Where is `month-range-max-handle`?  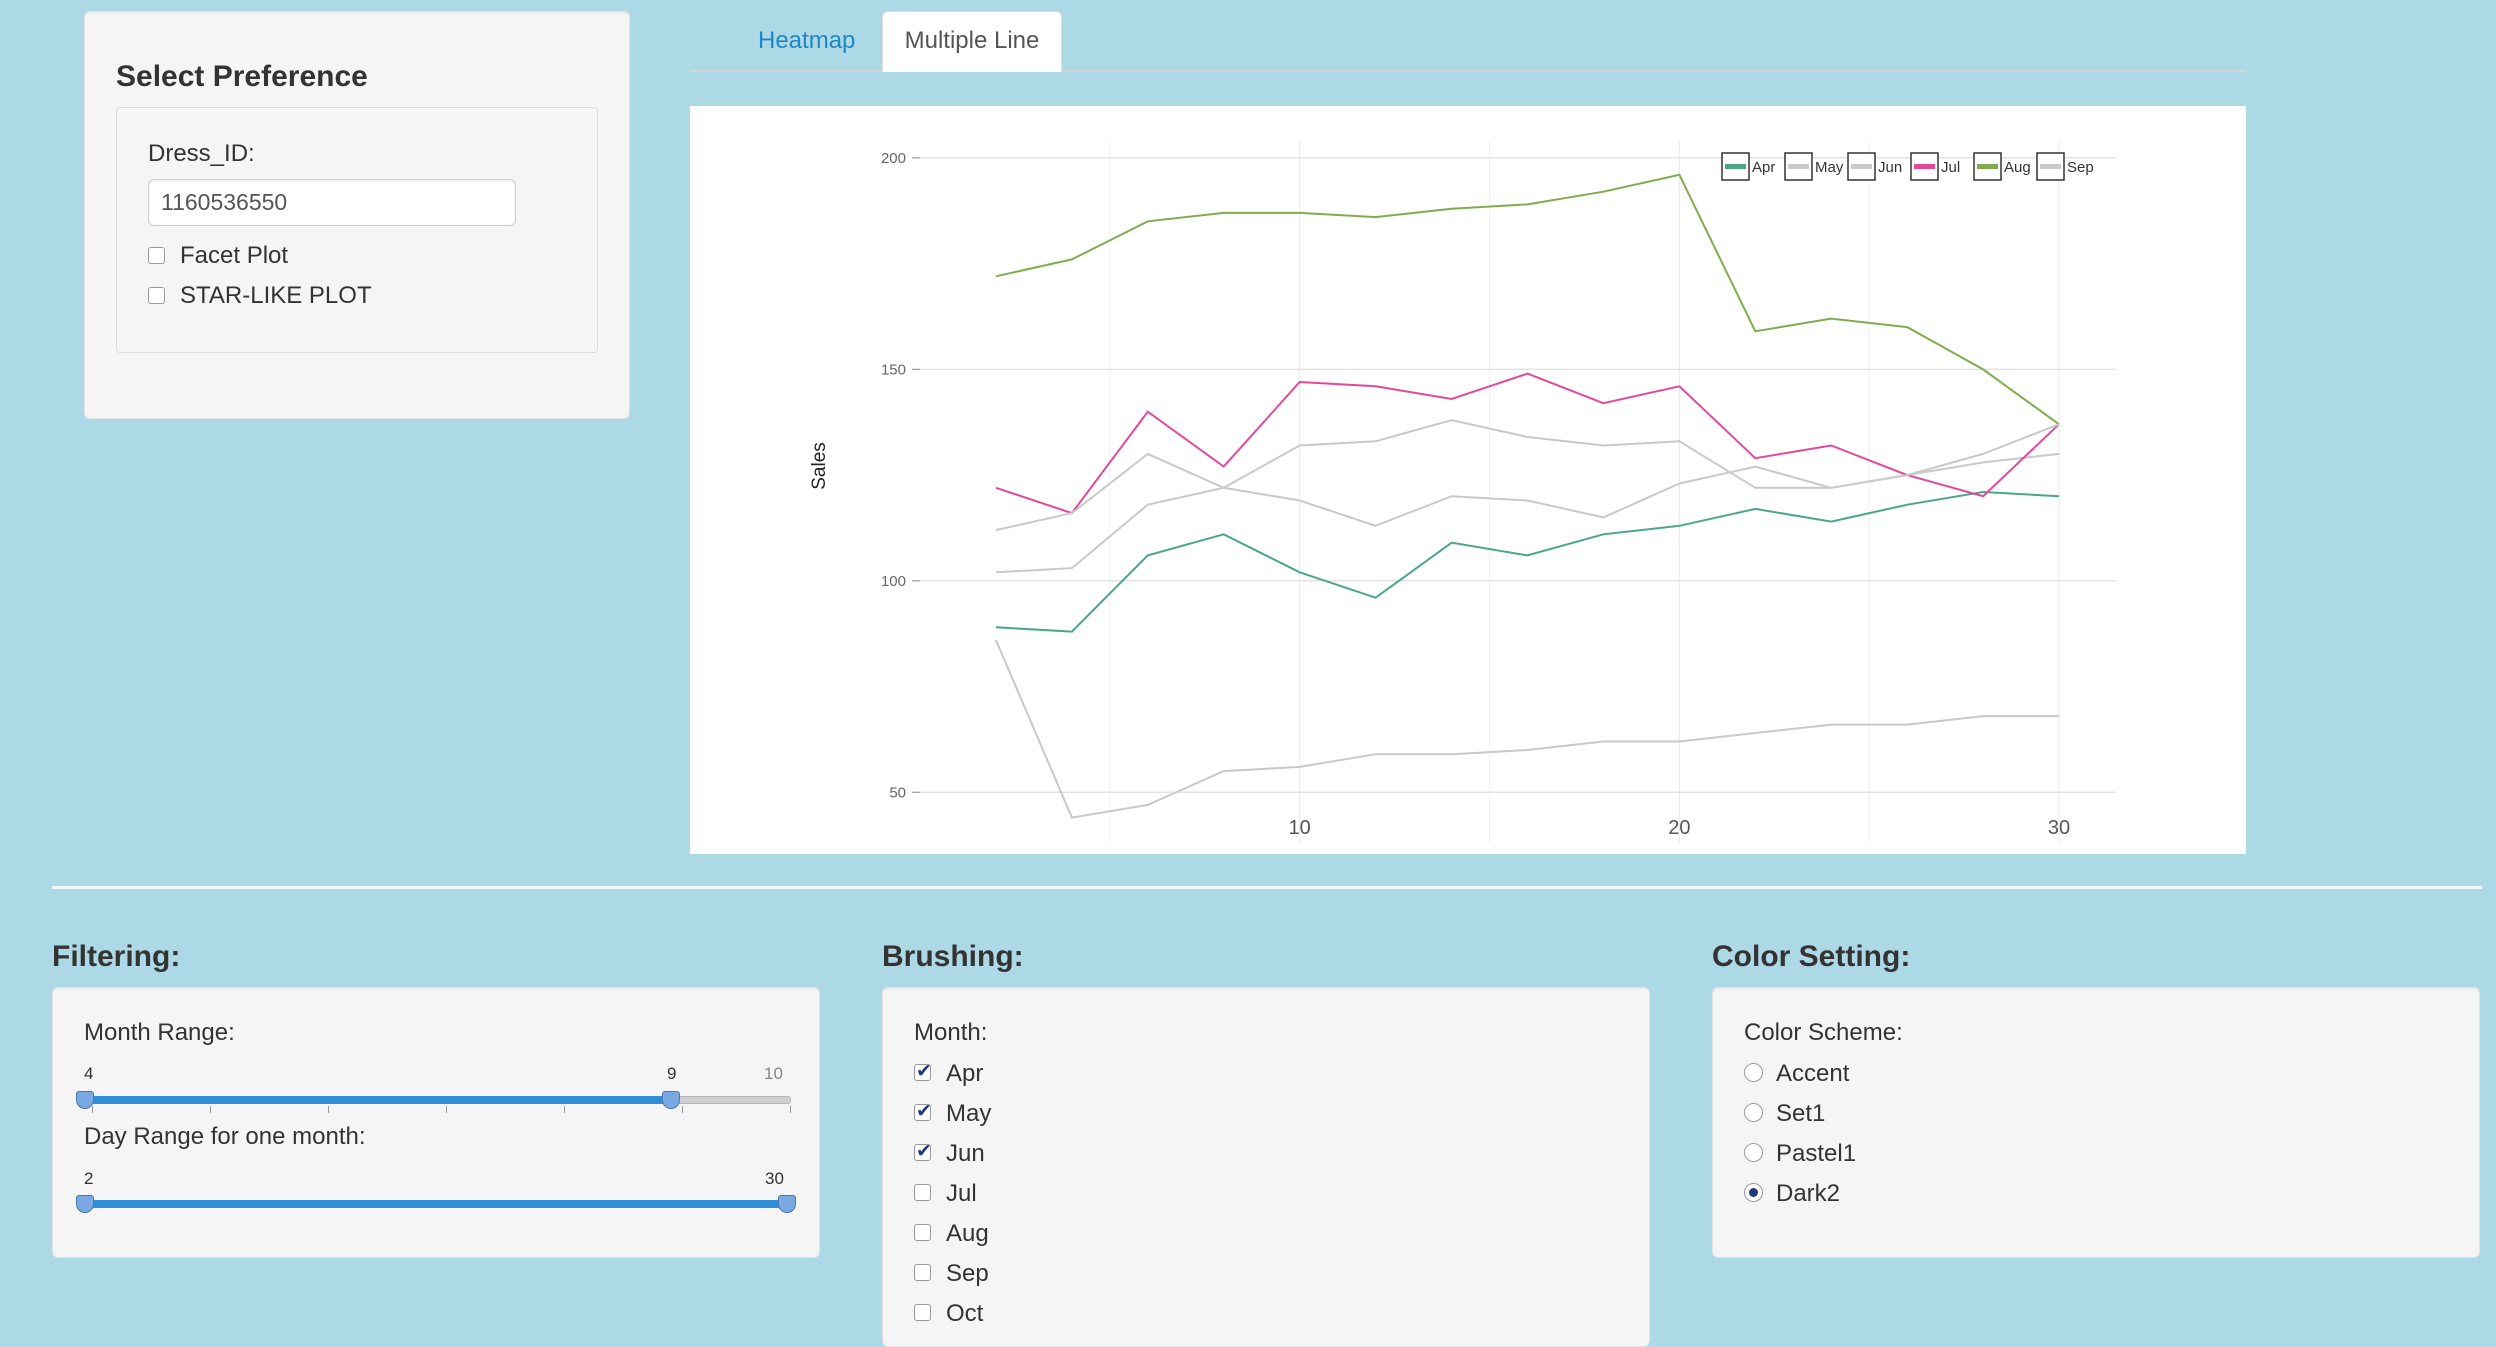
month-range-max-handle is located at coordinates (671, 1100).